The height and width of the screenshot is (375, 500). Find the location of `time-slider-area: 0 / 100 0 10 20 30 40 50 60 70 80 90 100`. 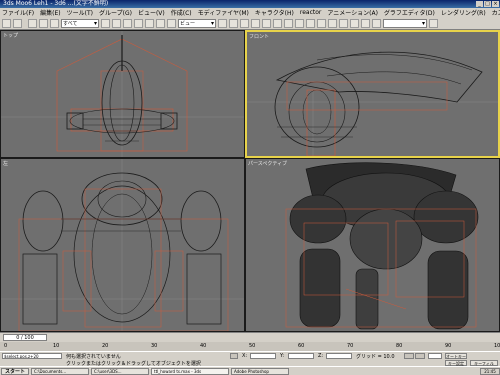

time-slider-area: 0 / 100 0 10 20 30 40 50 60 70 80 90 100 is located at coordinates (250, 341).